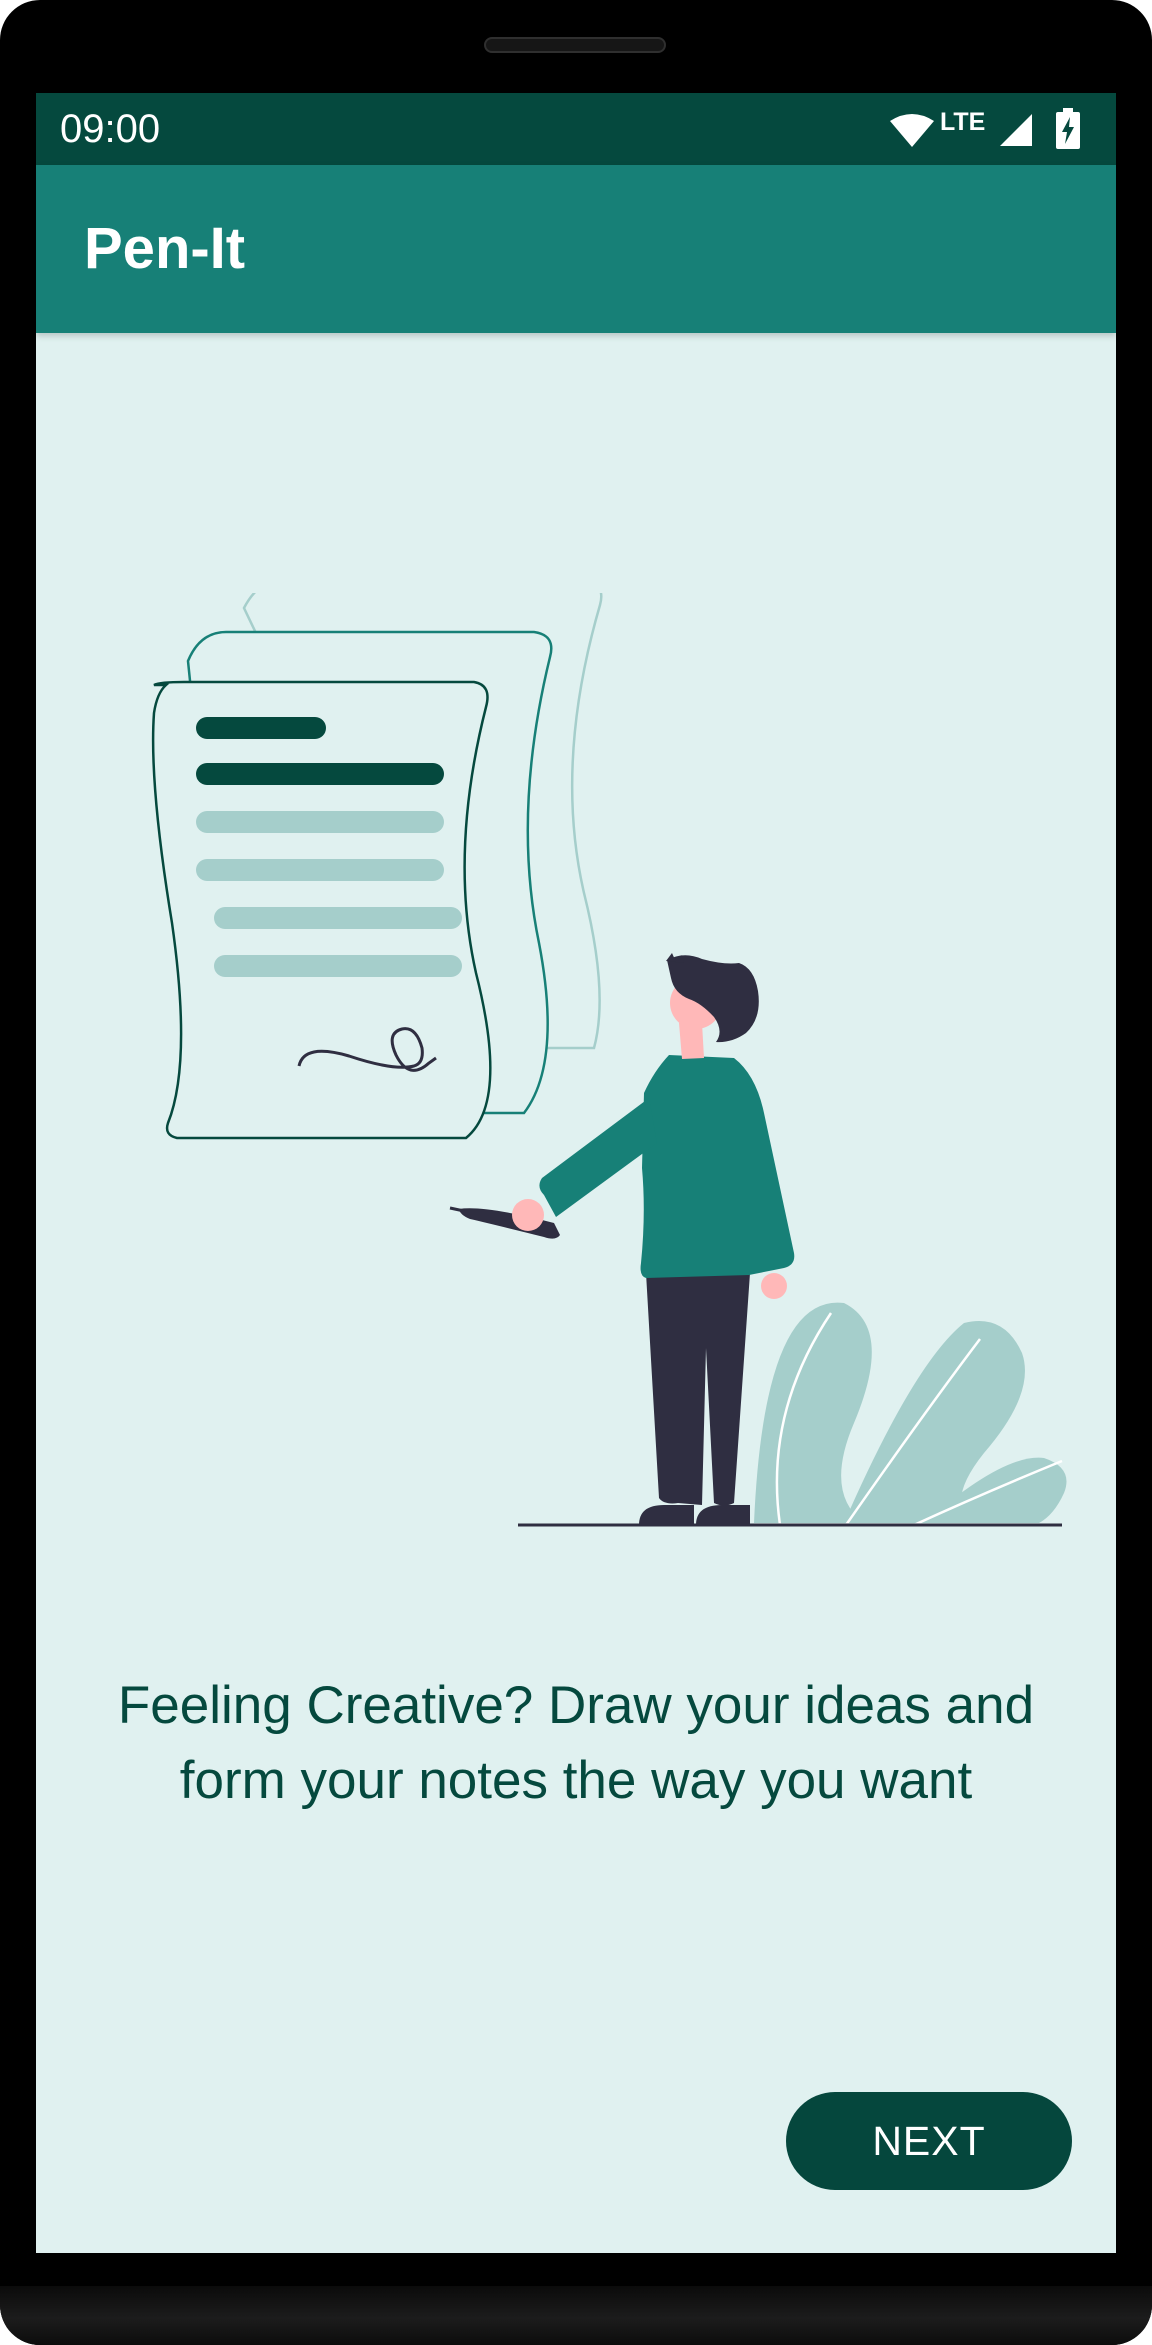 This screenshot has width=1152, height=2345. Describe the element at coordinates (929, 2141) in the screenshot. I see `next-button: NEXT` at that location.